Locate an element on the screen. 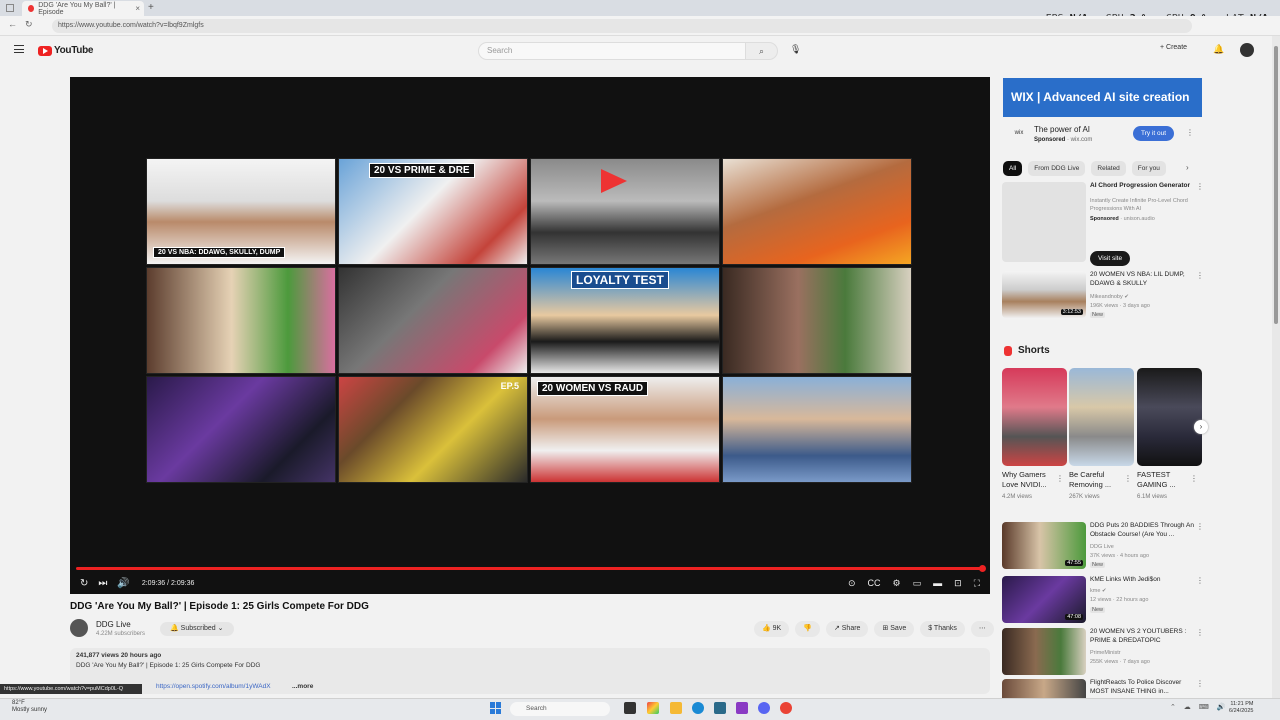 The image size is (1280, 720). captions-icon: CC is located at coordinates (874, 583).